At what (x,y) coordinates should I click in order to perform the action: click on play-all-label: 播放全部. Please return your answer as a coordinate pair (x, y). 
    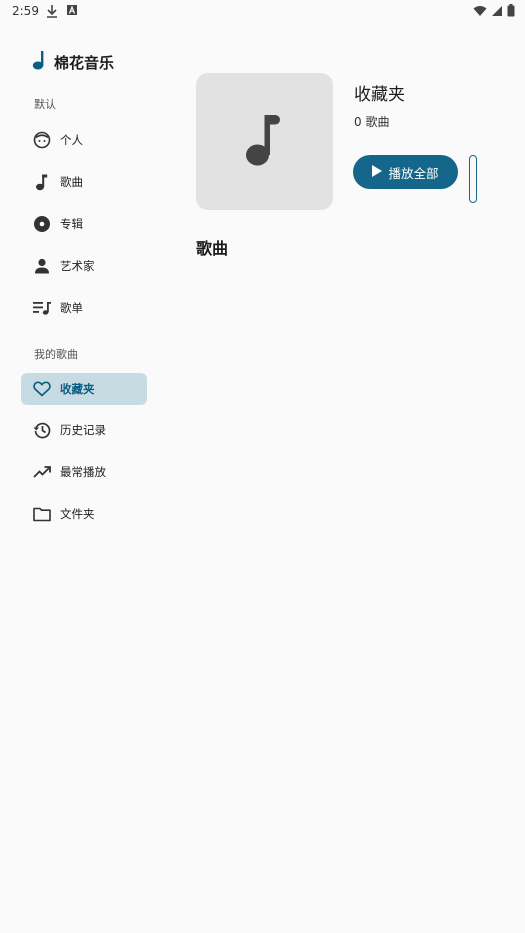
    Looking at the image, I should click on (413, 173).